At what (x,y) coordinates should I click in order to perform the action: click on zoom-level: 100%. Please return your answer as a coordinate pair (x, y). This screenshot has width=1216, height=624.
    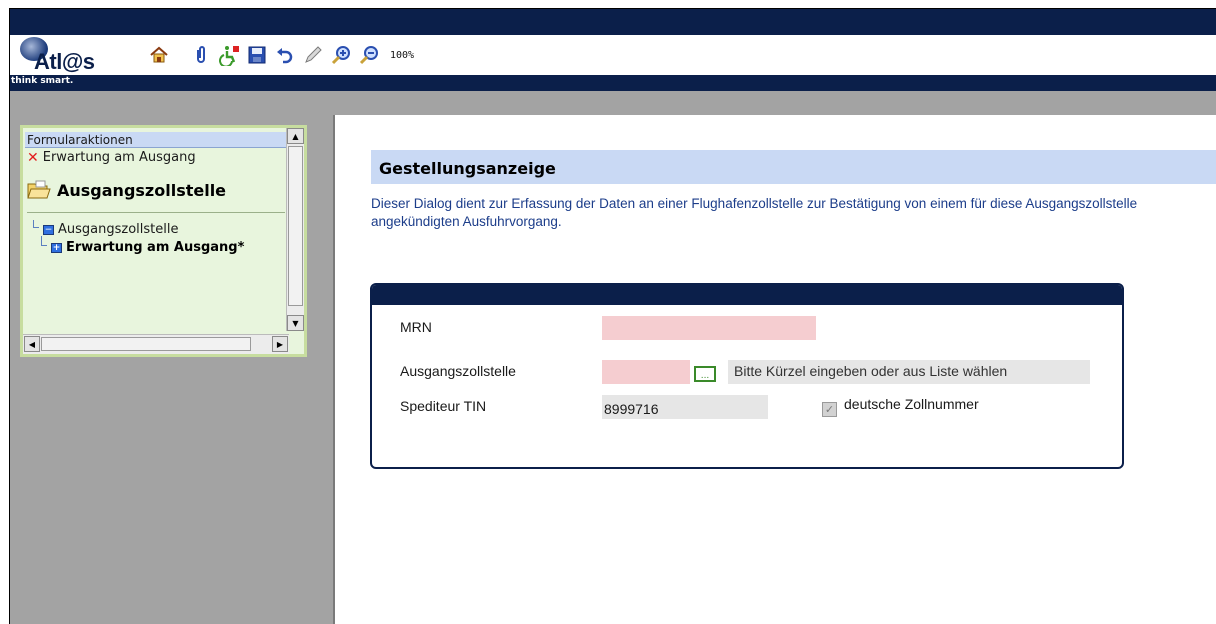
    Looking at the image, I should click on (402, 55).